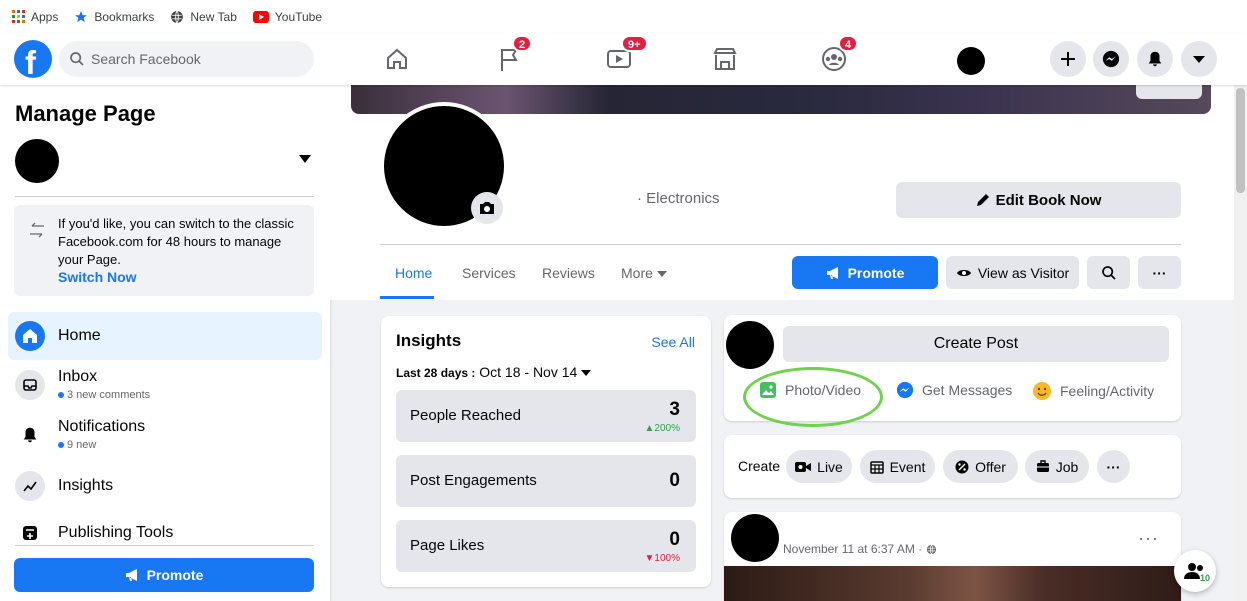  What do you see at coordinates (436, 373) in the screenshot?
I see `date-range-label: Last 28 days :` at bounding box center [436, 373].